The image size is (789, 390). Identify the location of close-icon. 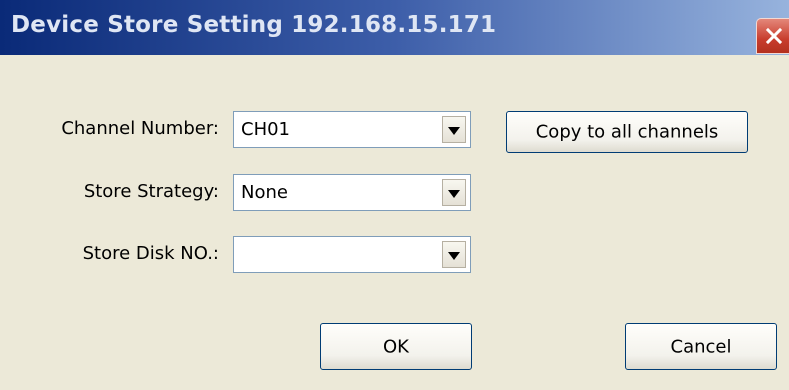
(774, 36).